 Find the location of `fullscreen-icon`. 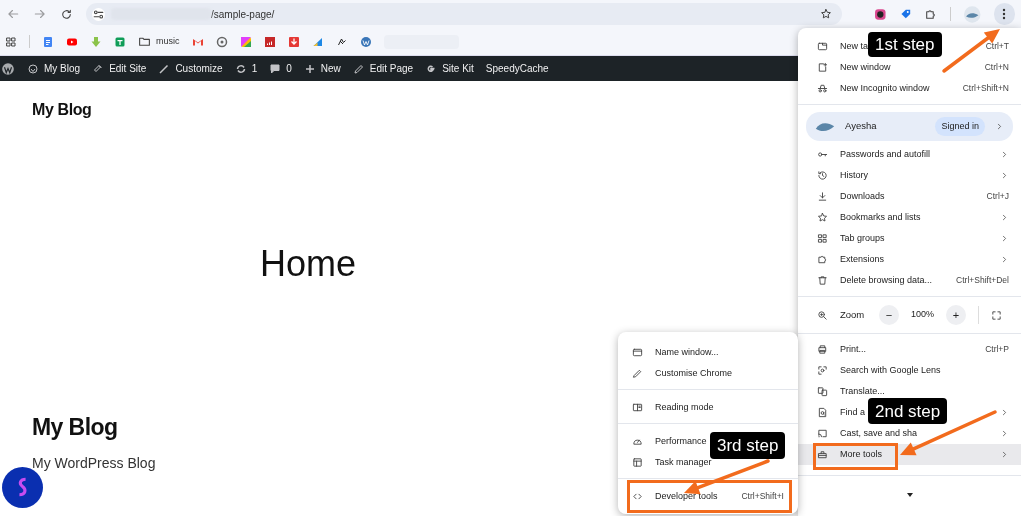

fullscreen-icon is located at coordinates (996, 315).